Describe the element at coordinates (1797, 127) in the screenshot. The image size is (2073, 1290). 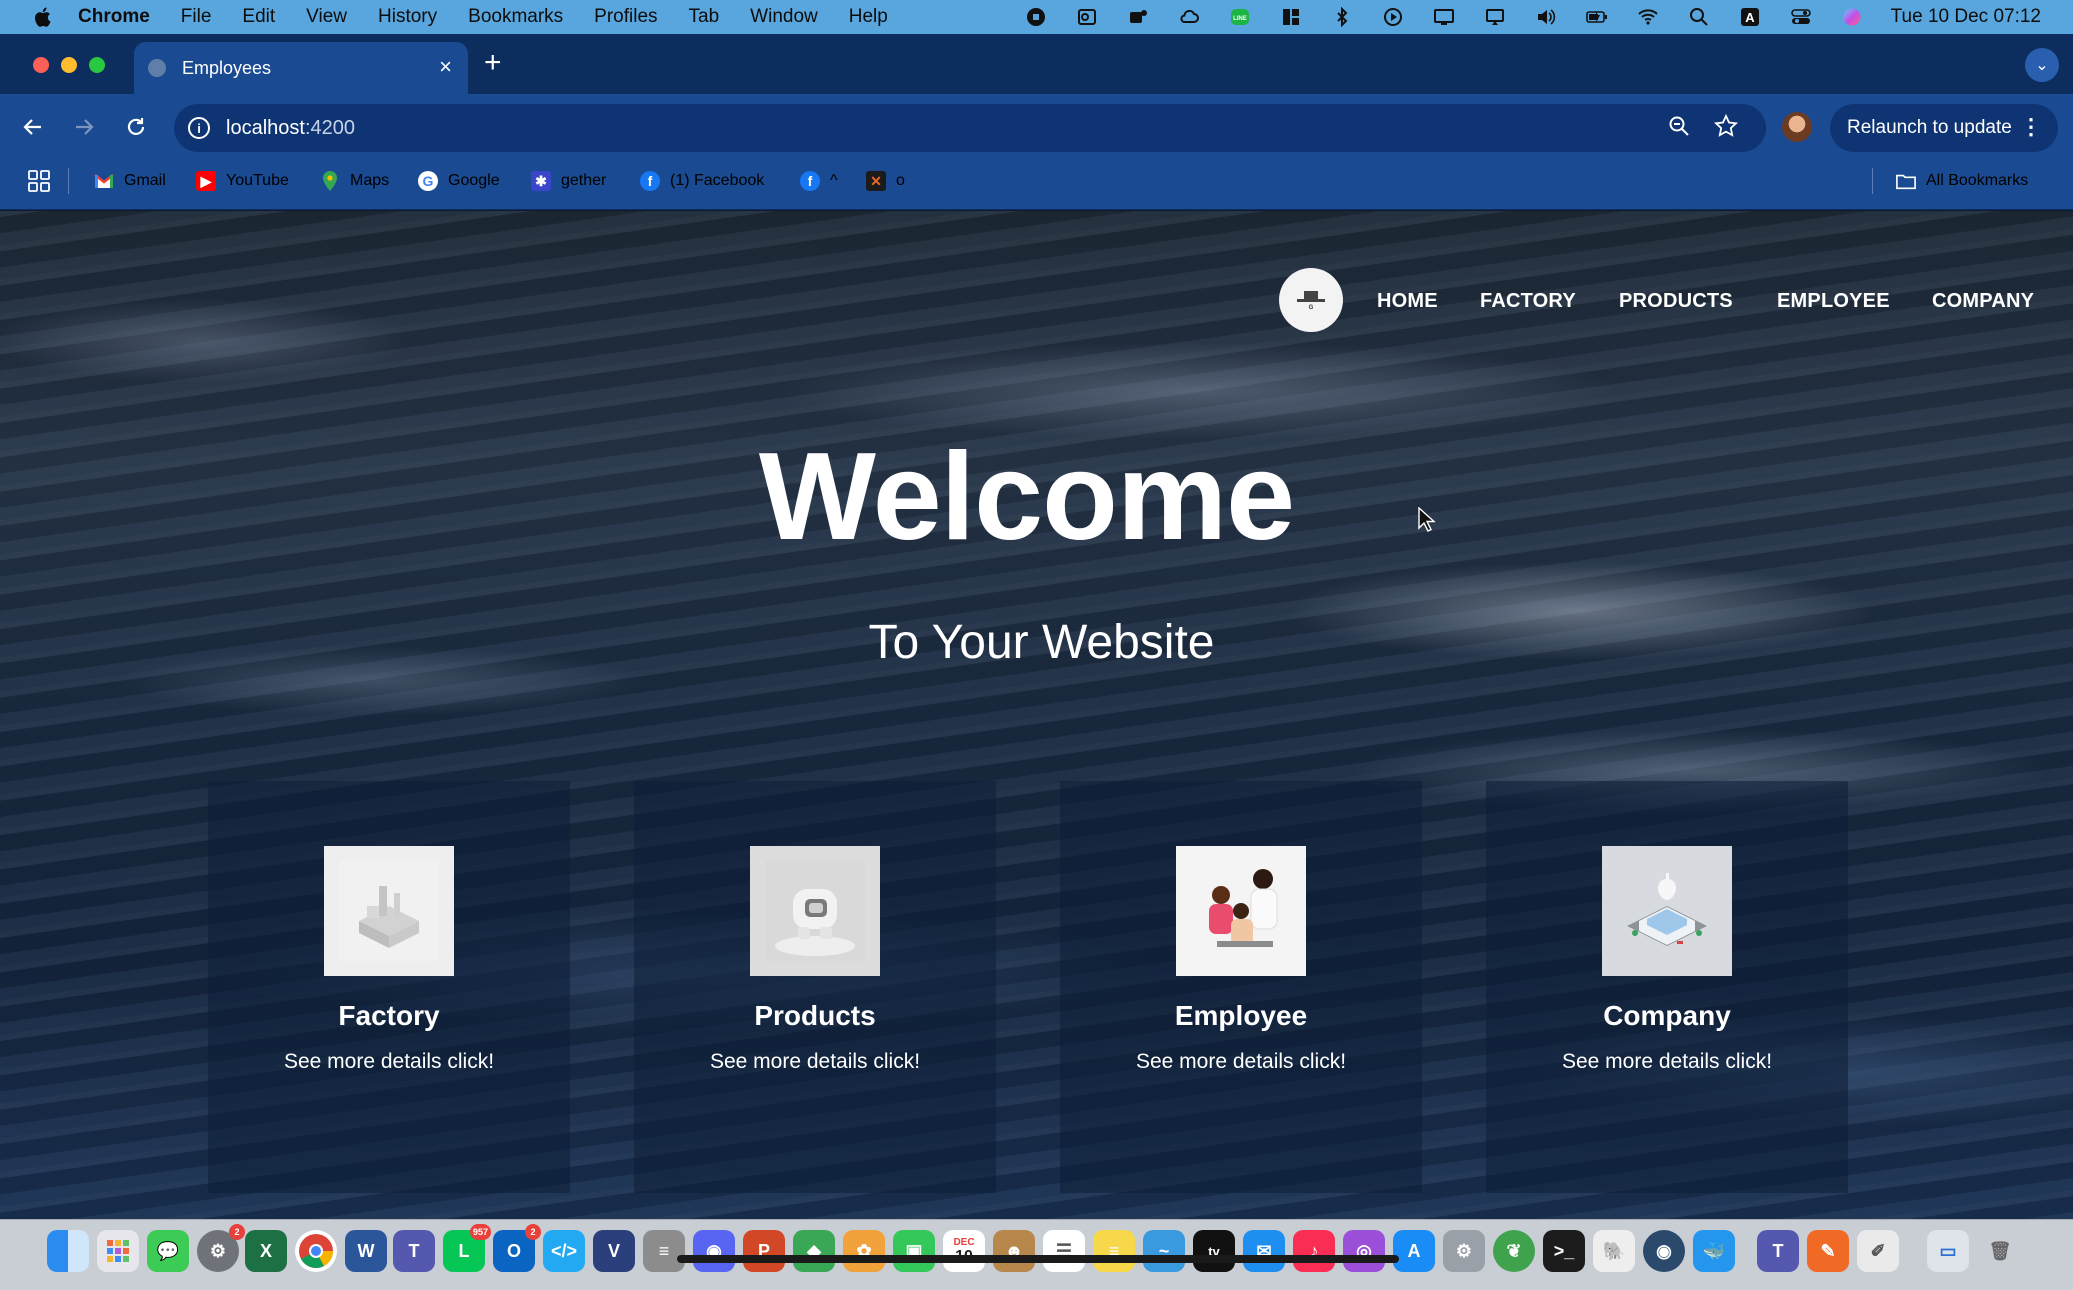
I see `profile-avatar` at that location.